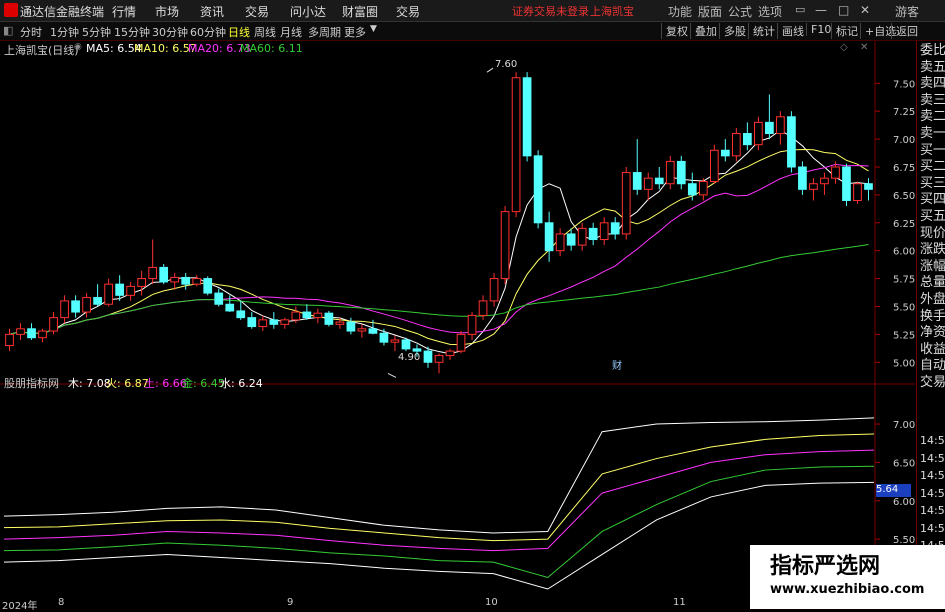 The image size is (945, 612). What do you see at coordinates (932, 458) in the screenshot?
I see `sidebar-time-1: 14:56` at bounding box center [932, 458].